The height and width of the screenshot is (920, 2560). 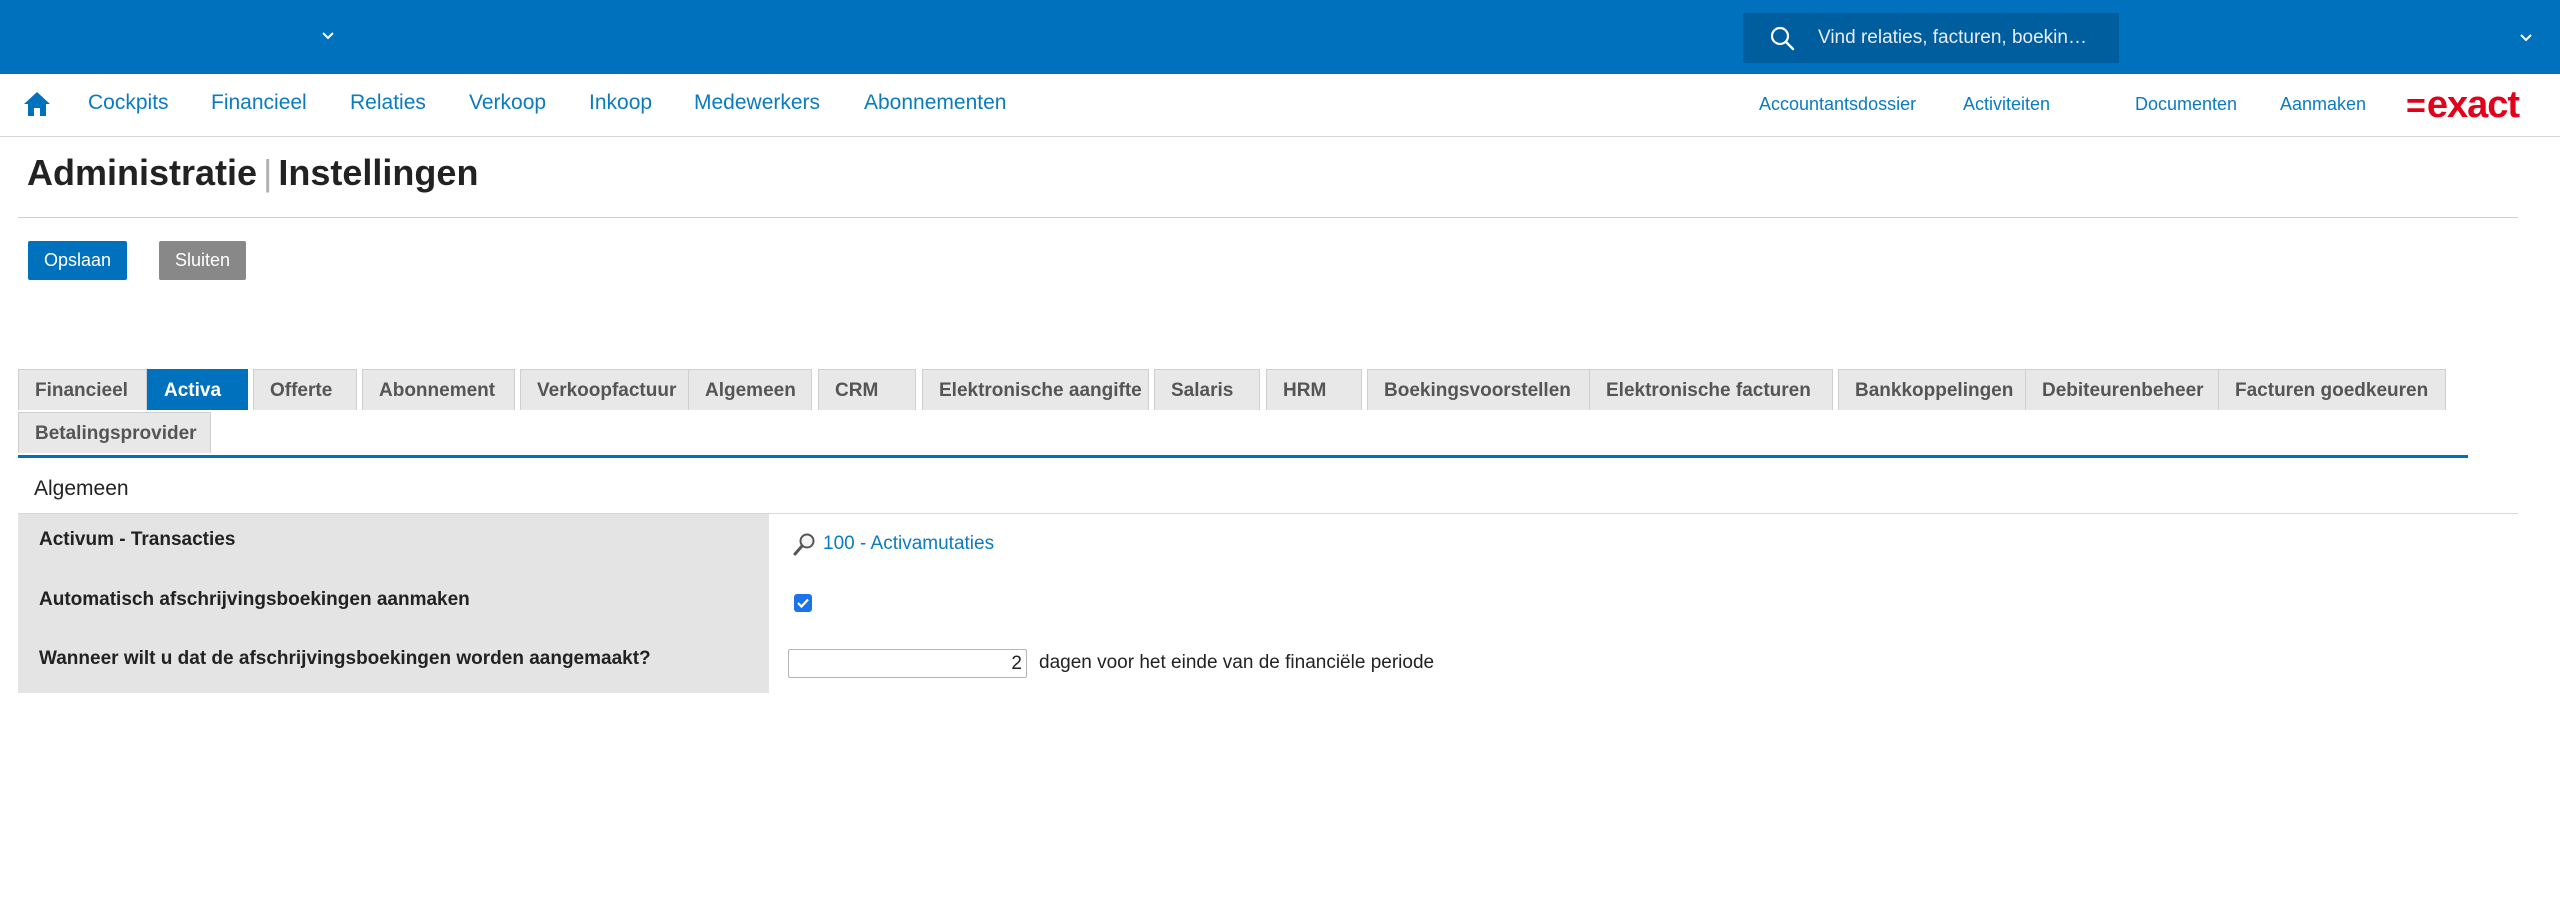 I want to click on tab-betalingsprovider: Betalingsprovider, so click(x=114, y=432).